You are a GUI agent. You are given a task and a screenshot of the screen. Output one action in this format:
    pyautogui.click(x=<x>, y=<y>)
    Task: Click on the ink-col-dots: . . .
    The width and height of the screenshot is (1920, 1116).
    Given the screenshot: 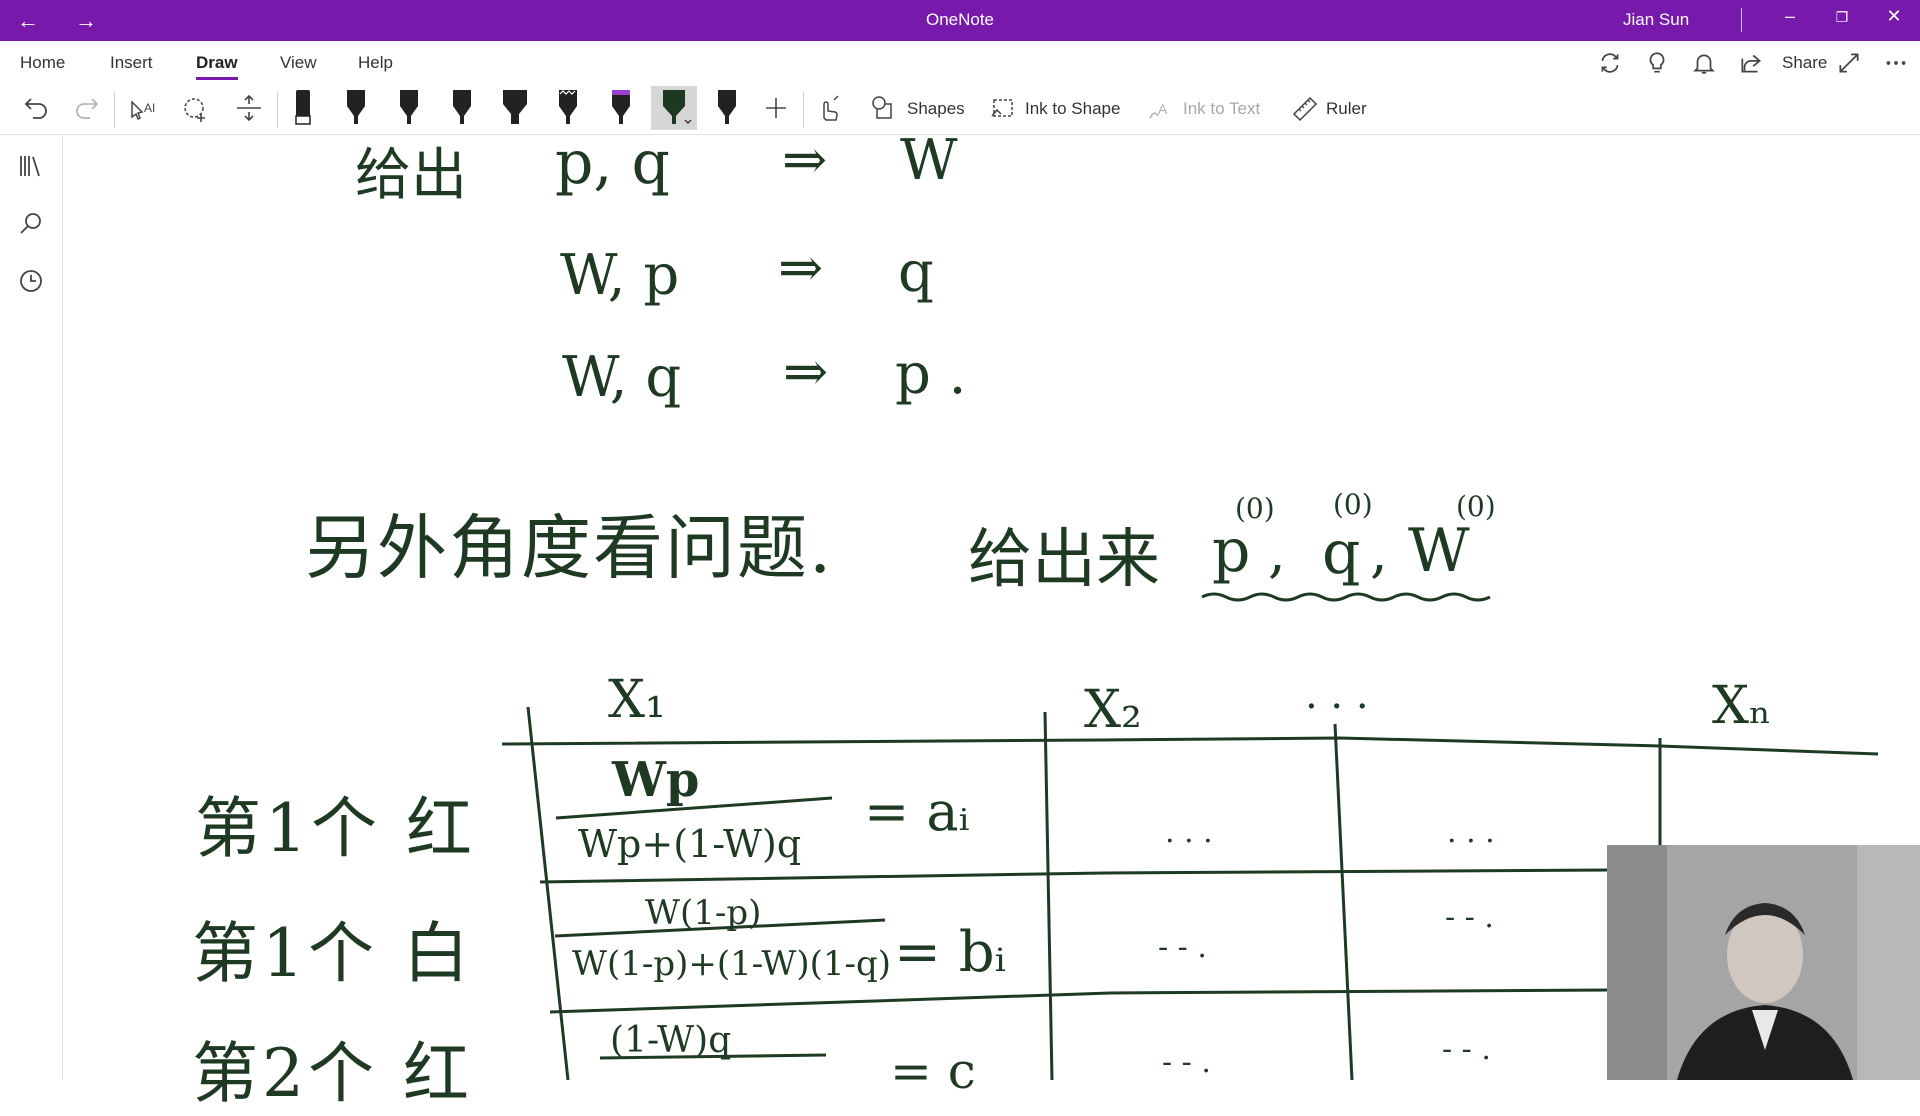 What is the action you would take?
    pyautogui.click(x=1337, y=695)
    